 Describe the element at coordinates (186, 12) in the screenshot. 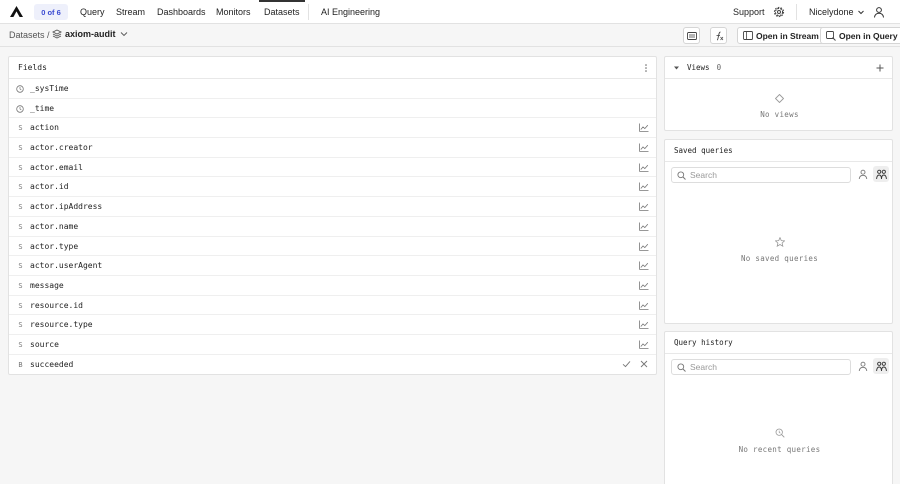

I see `nav-dashboards: Dashboards` at that location.